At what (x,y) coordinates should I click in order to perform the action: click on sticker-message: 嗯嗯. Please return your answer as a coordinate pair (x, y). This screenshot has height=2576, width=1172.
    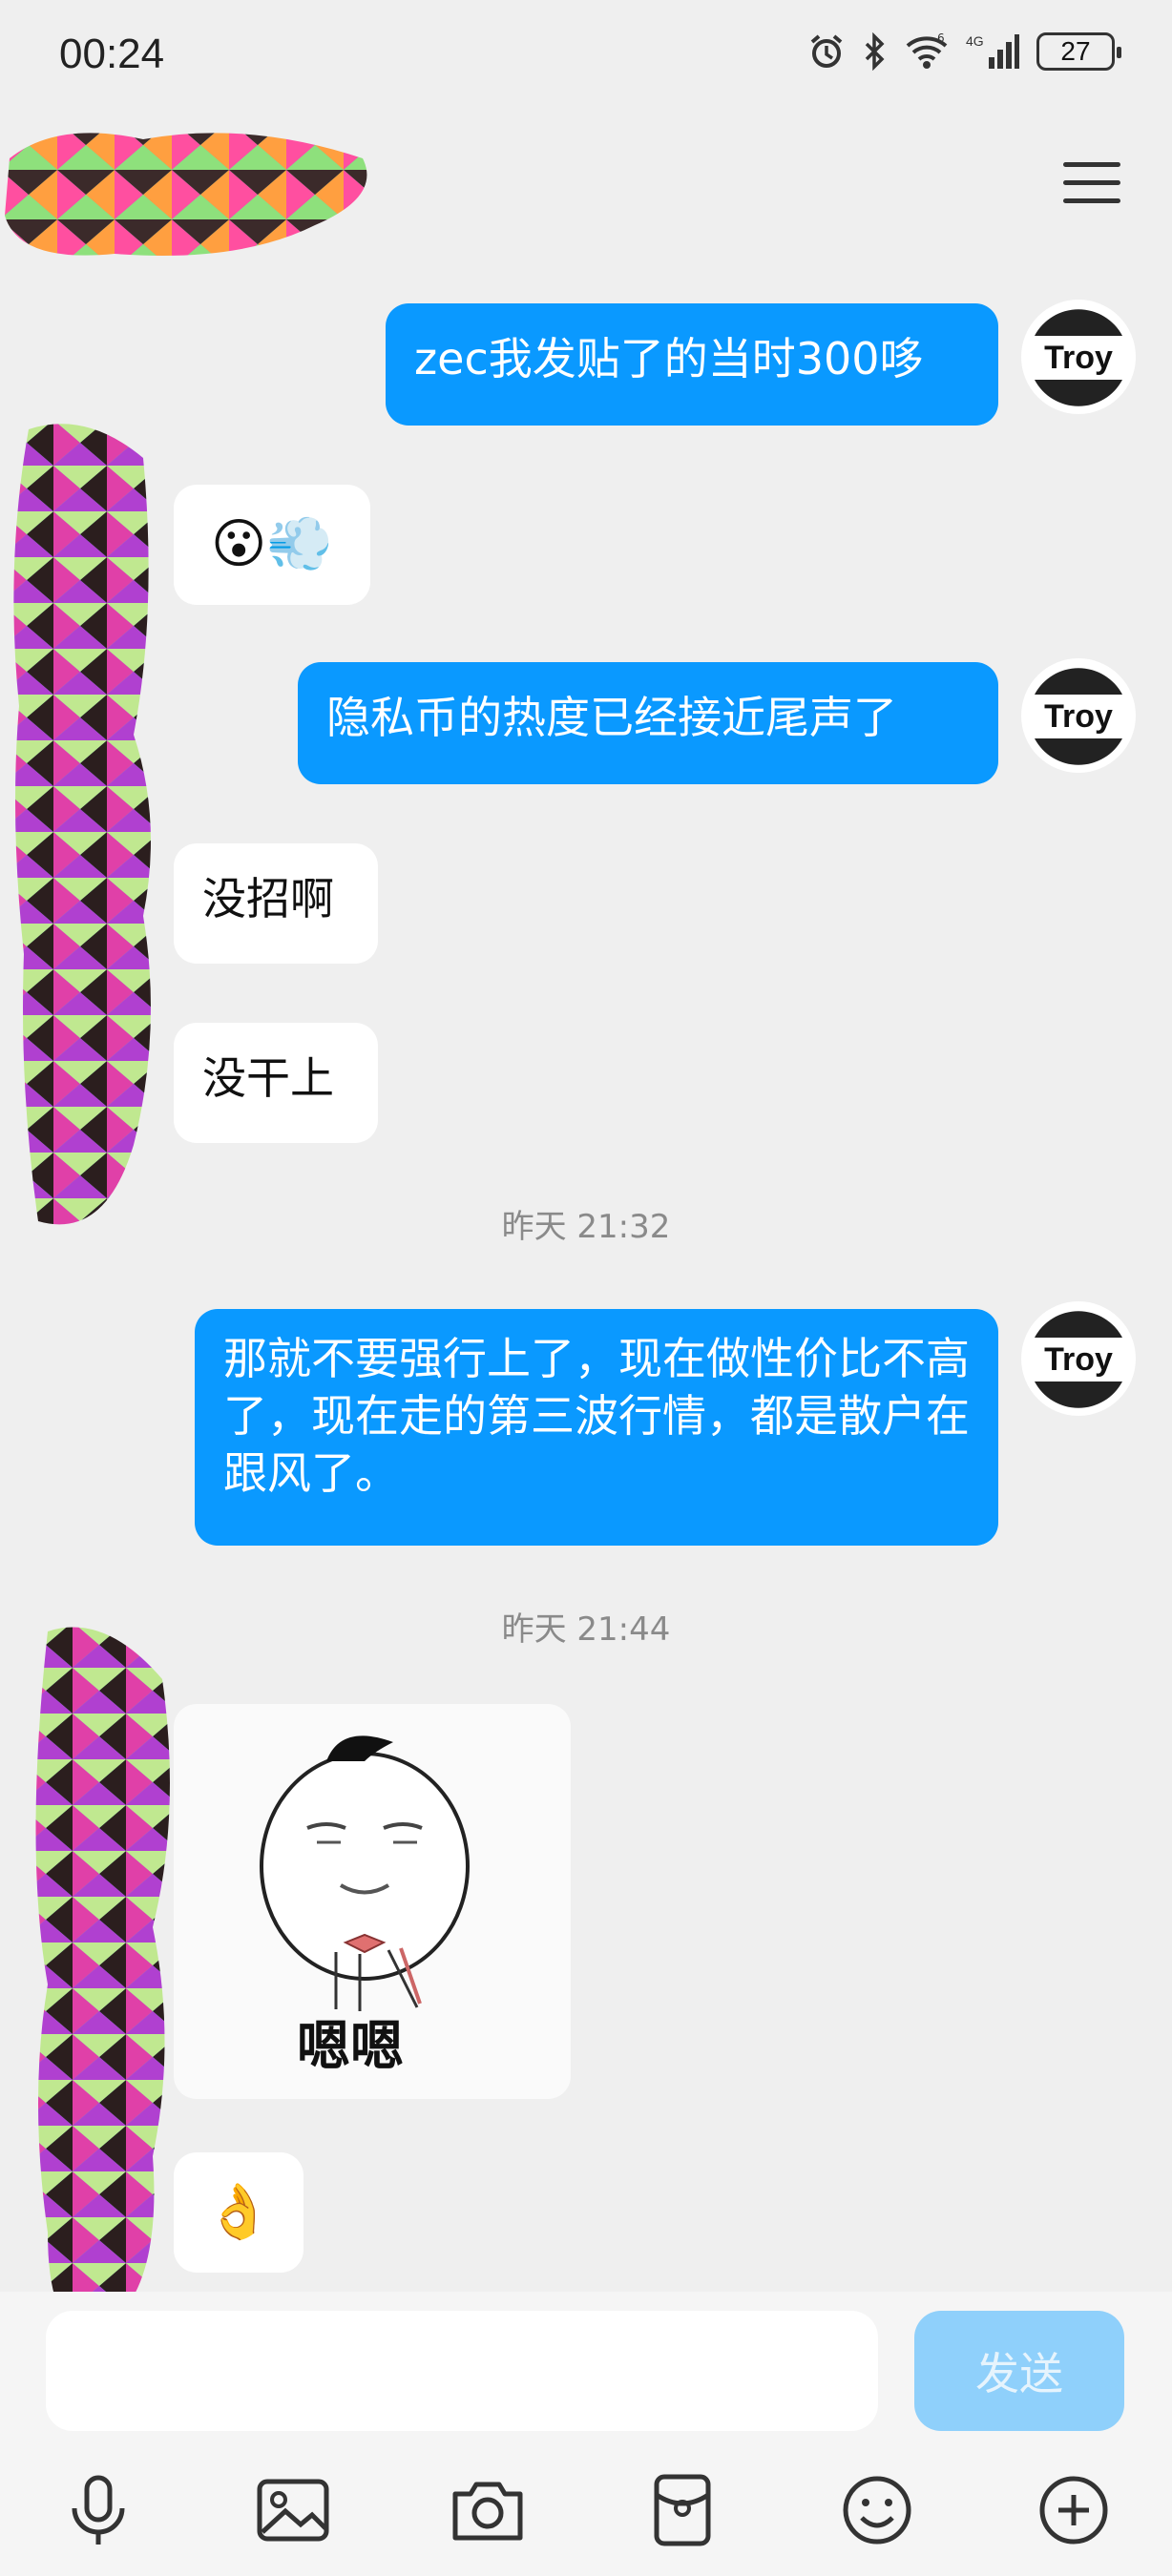
    Looking at the image, I should click on (372, 1901).